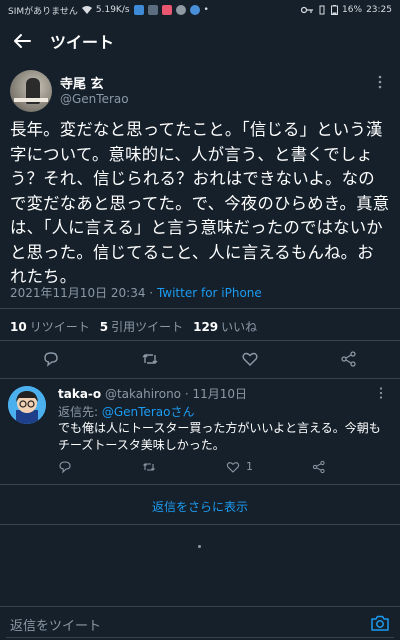 Image resolution: width=400 pixels, height=640 pixels. What do you see at coordinates (200, 623) in the screenshot?
I see `reply-compose-bar: 返信をツイート` at bounding box center [200, 623].